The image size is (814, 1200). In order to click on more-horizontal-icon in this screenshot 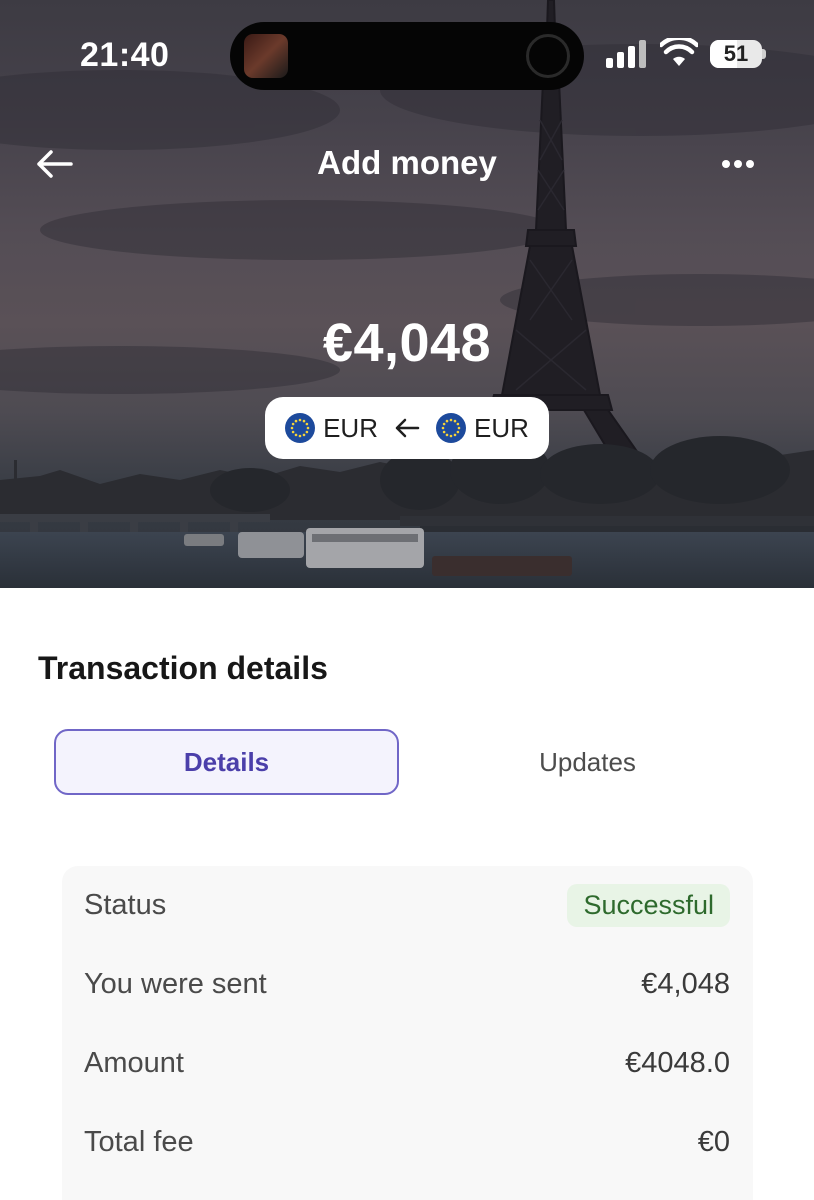, I will do `click(738, 164)`.